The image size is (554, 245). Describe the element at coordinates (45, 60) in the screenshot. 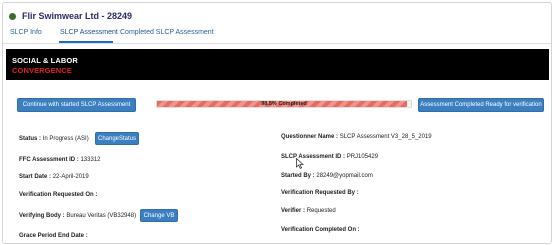

I see `banner-line-1: SOCIAL & LABOR` at that location.